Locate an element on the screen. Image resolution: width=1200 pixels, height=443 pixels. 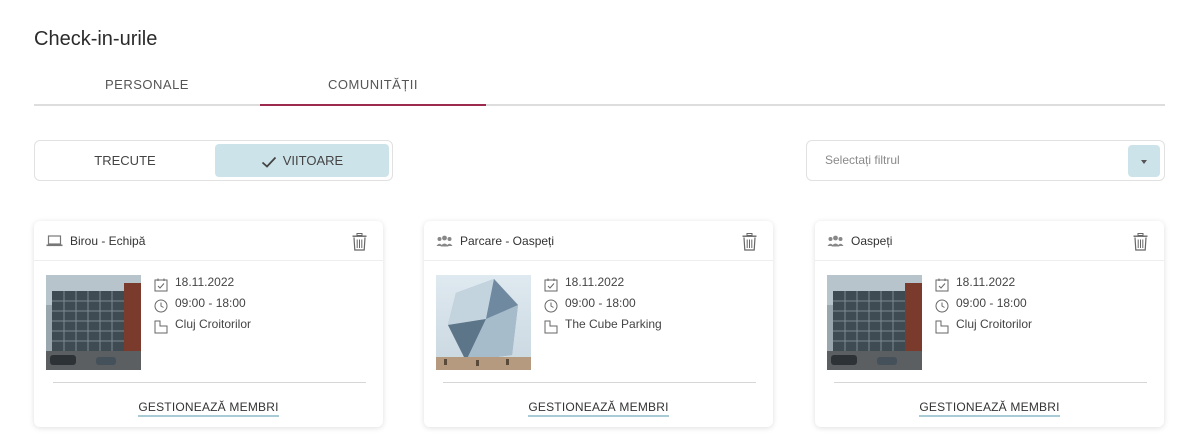
card-title: Parcare - Oaspeți is located at coordinates (507, 241).